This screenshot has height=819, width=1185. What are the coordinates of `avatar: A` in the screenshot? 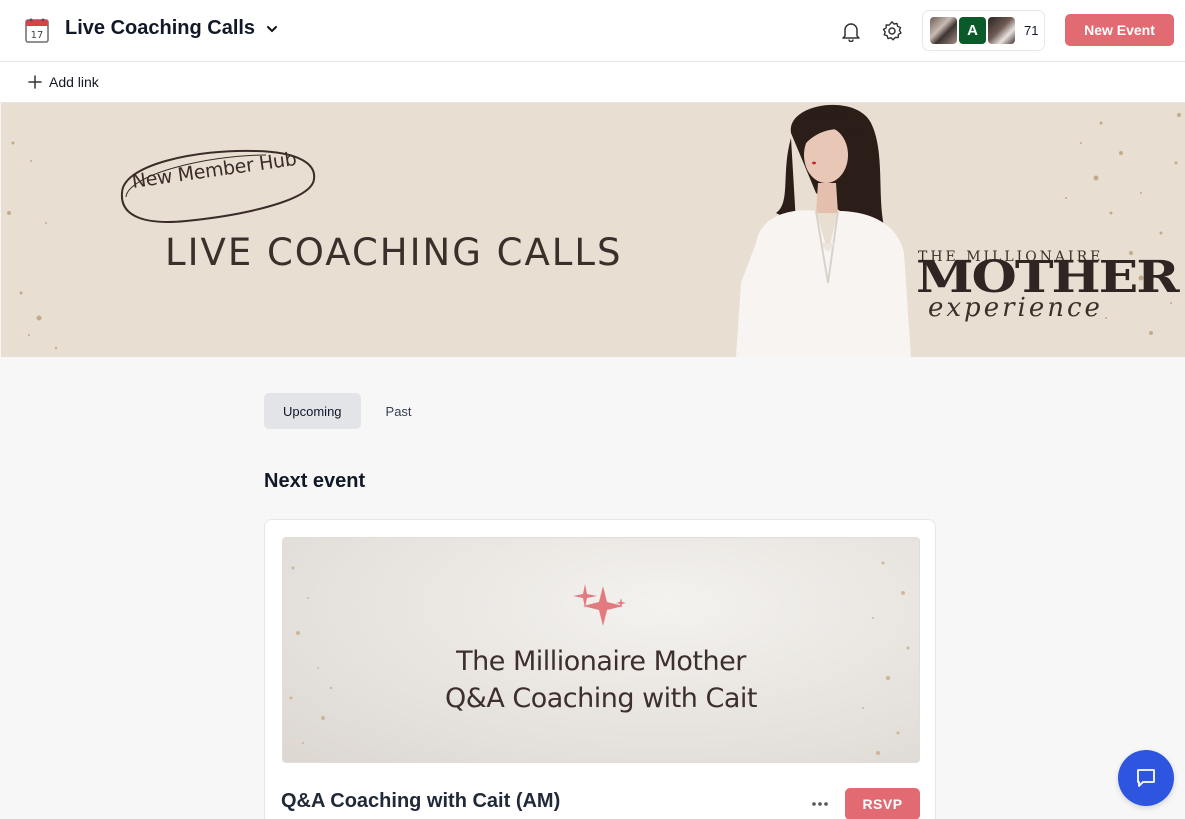 It's located at (972, 30).